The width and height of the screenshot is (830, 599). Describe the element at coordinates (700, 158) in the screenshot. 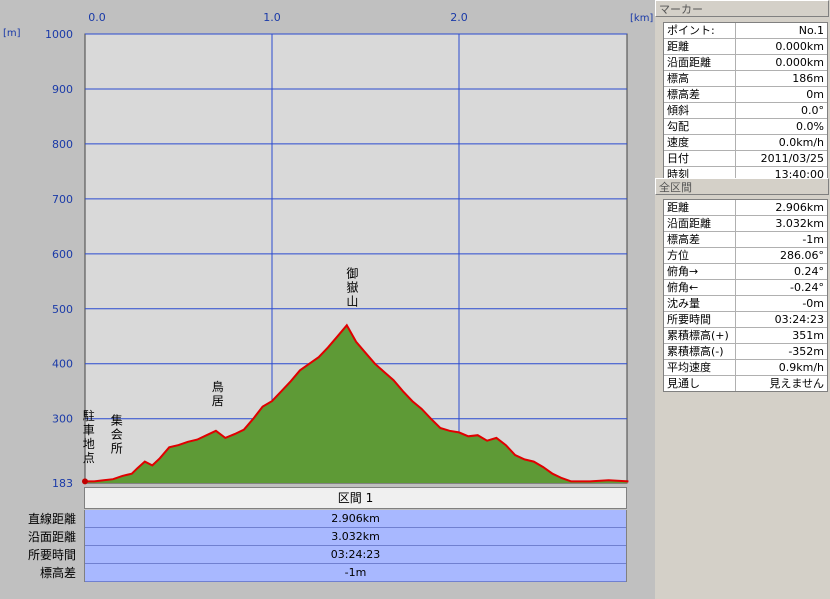

I see `row-key: 日付` at that location.